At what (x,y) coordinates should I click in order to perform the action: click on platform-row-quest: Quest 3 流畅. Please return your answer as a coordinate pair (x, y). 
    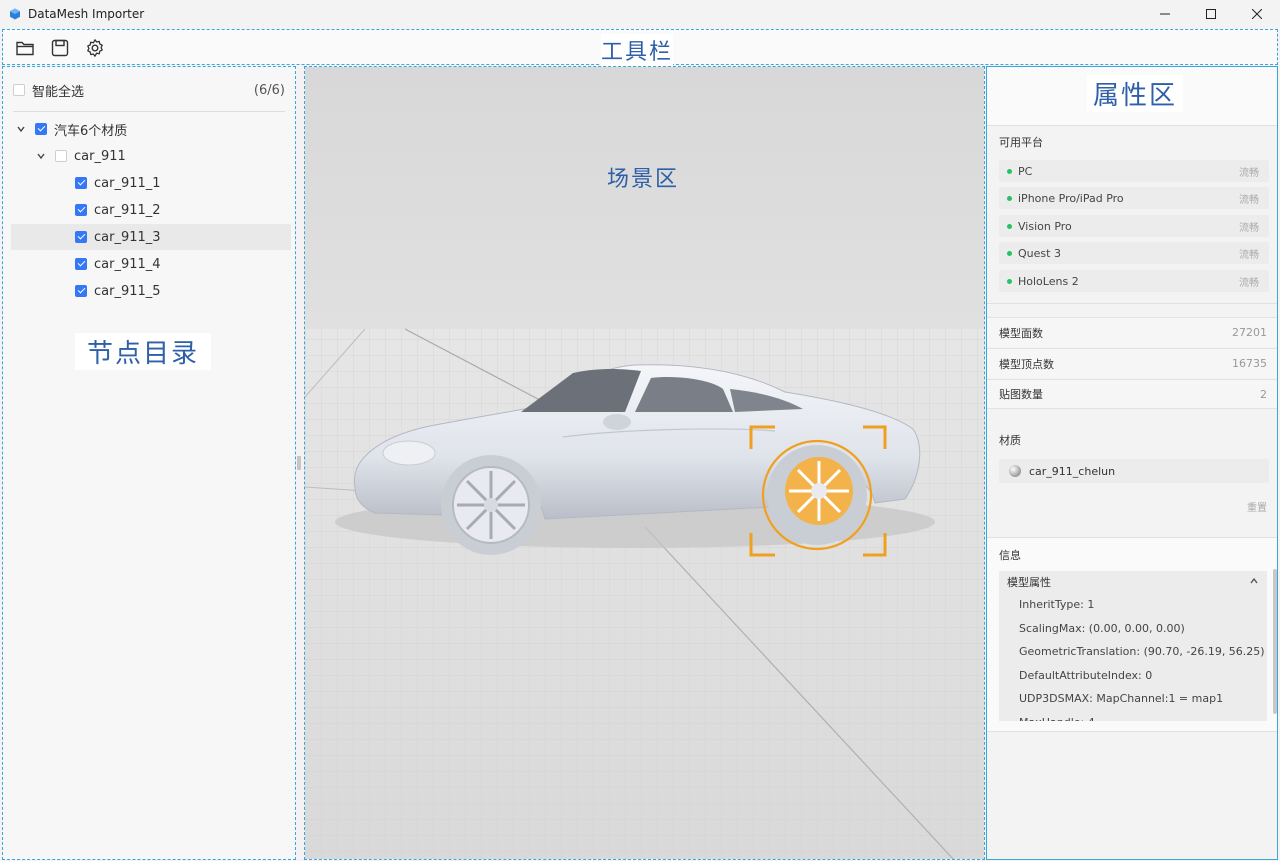
    Looking at the image, I should click on (1134, 253).